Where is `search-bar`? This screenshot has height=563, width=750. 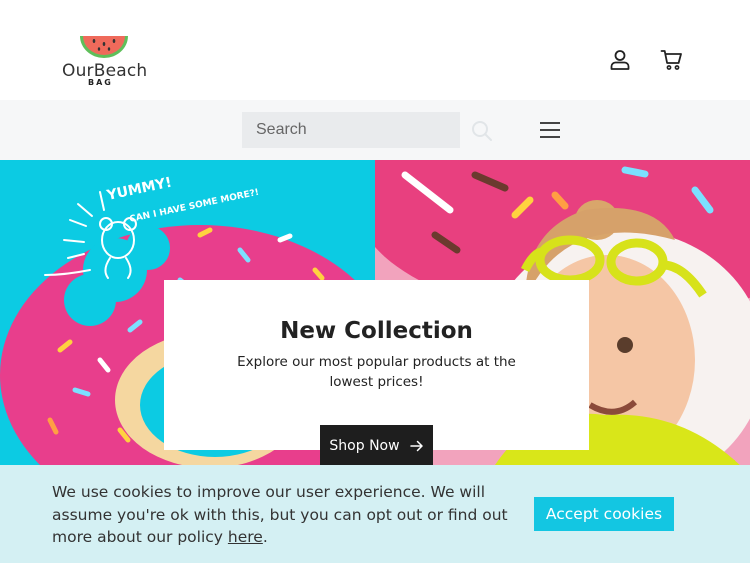
search-bar is located at coordinates (375, 130).